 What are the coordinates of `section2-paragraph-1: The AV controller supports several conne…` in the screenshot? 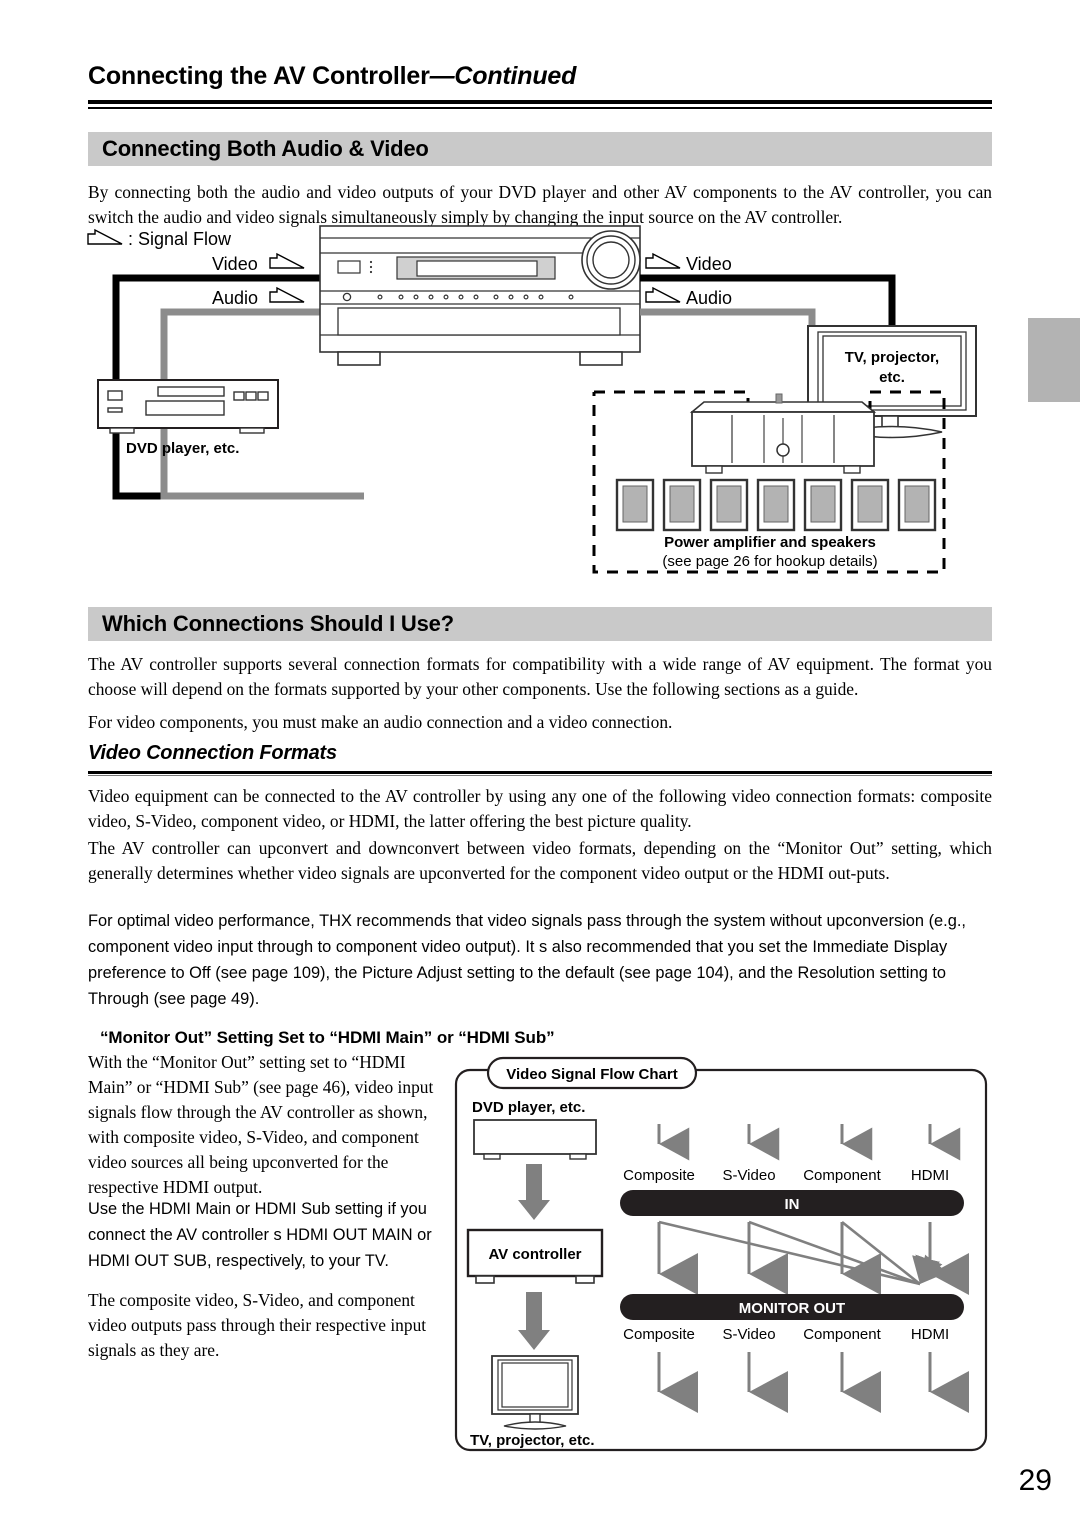 It's located at (540, 676).